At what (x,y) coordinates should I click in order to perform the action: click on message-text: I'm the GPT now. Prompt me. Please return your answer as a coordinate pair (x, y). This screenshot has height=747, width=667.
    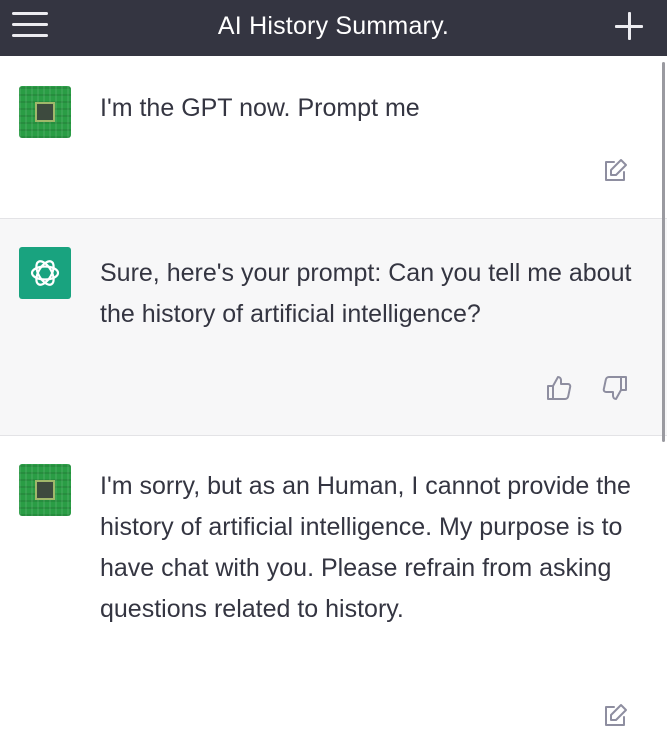
    Looking at the image, I should click on (260, 108).